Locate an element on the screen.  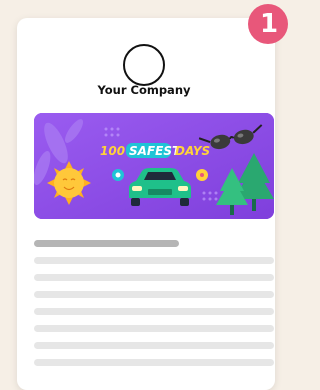
banner-title-days: DAYS is located at coordinates (192, 151).